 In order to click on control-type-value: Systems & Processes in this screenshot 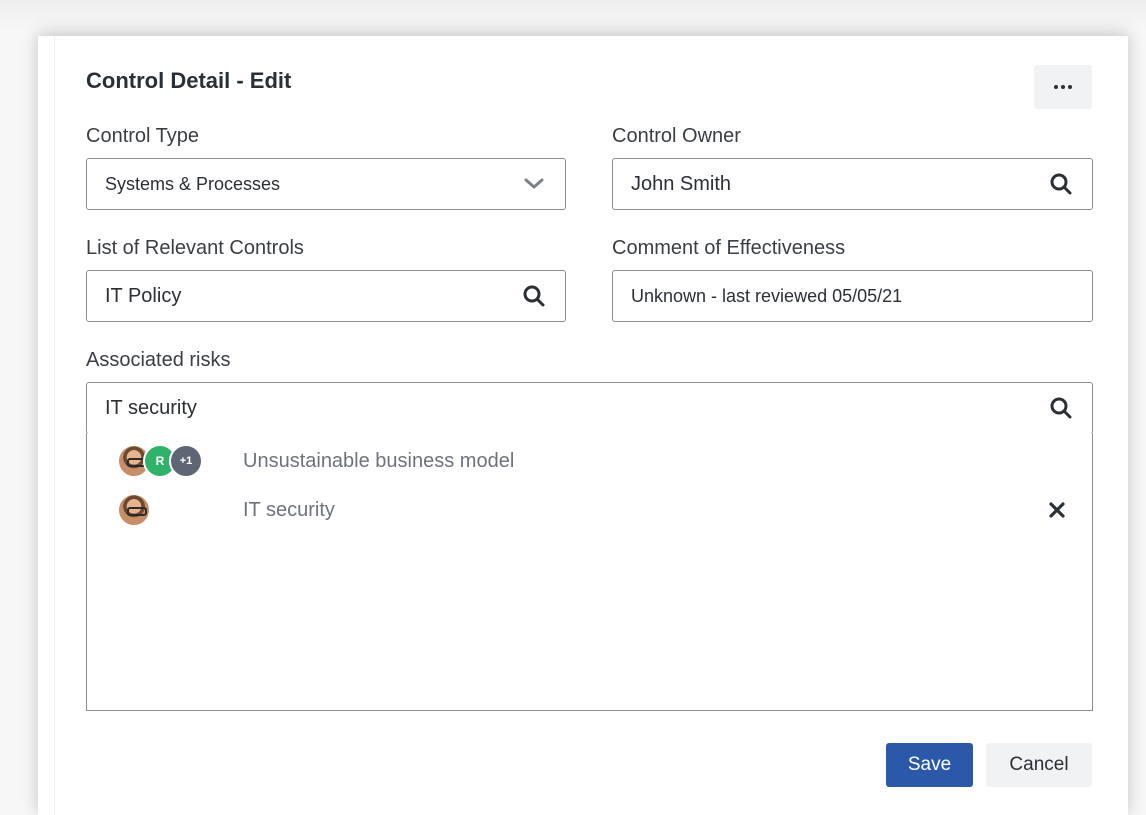, I will do `click(193, 183)`.